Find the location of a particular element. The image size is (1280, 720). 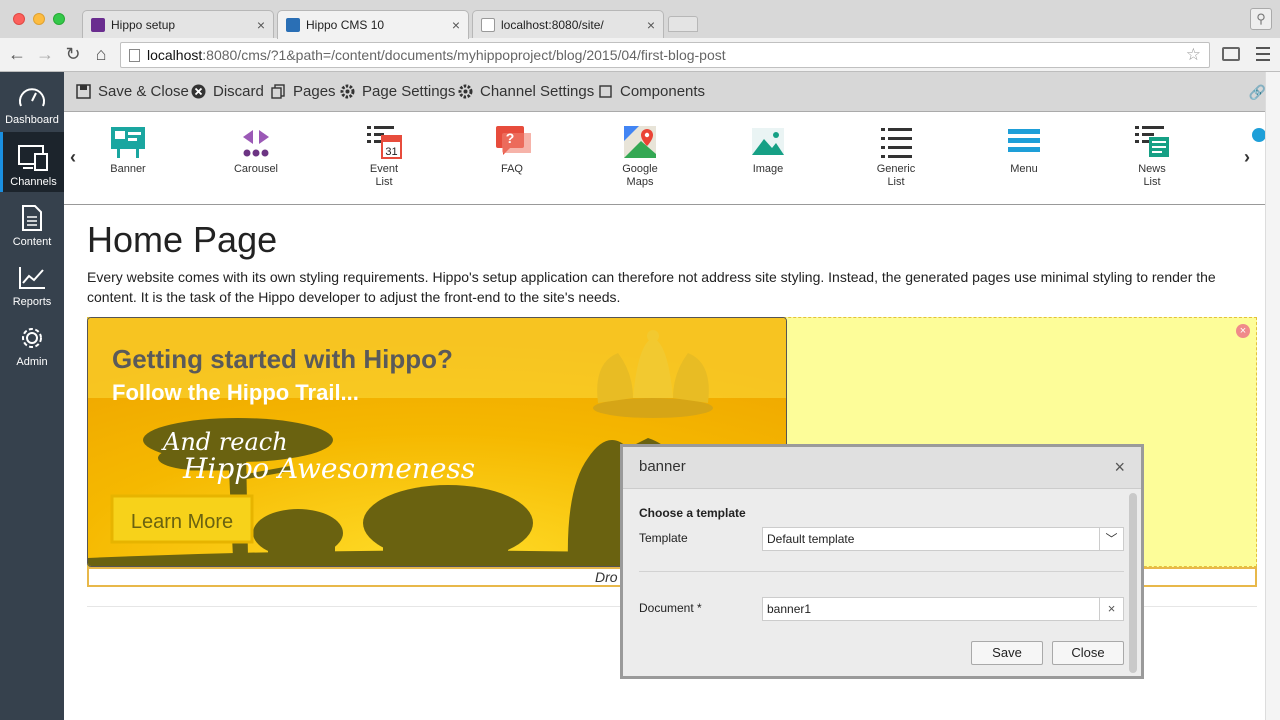

reload-icon: ↻ is located at coordinates (73, 54).